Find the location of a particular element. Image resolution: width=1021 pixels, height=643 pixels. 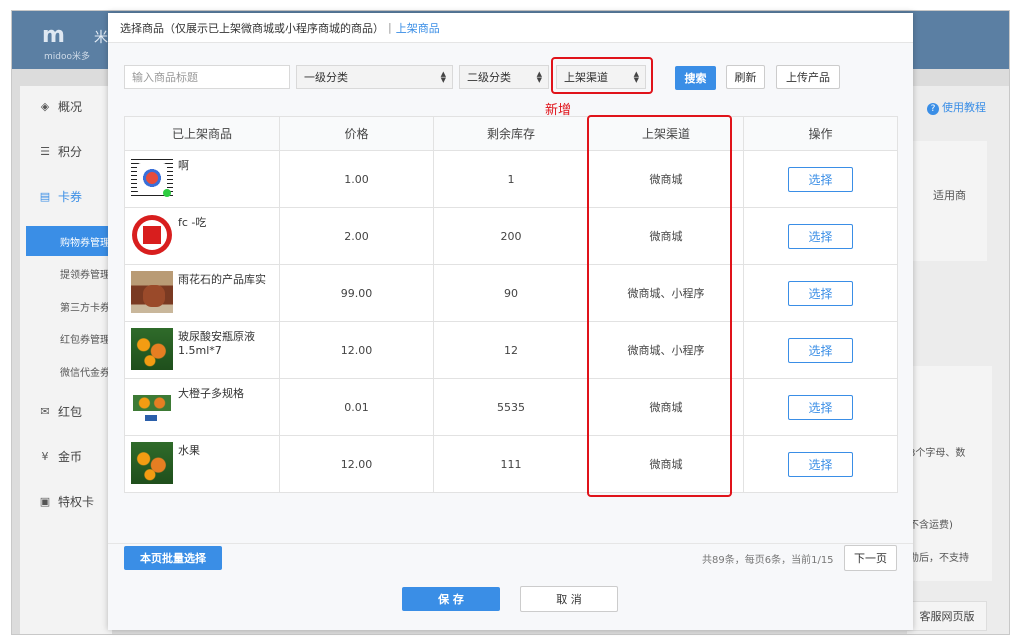

table-row: 大橙子多规格 0.01 5535 微商城 选择 is located at coordinates (511, 407).